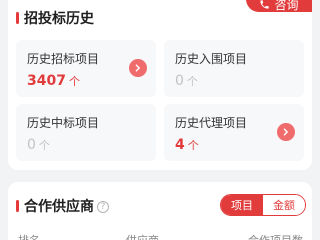  I want to click on column-header-rank: 排名, so click(29, 236).